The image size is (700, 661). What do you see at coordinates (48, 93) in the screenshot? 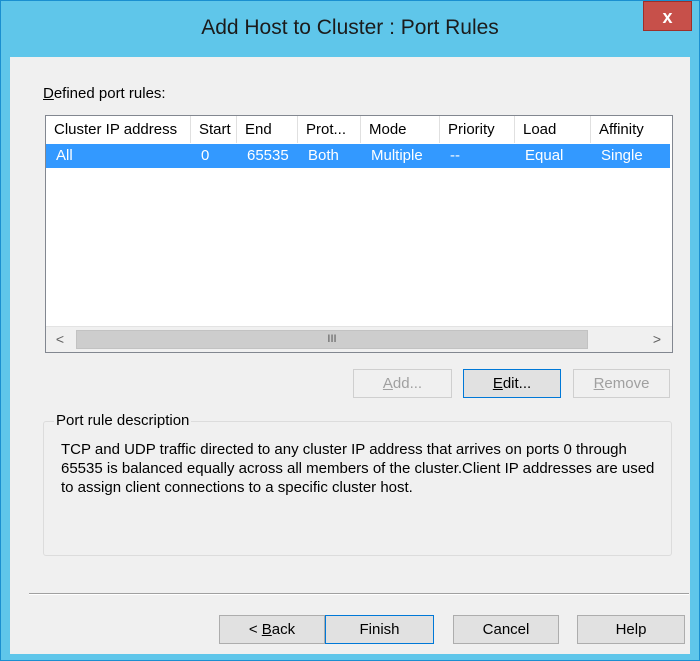
I see `defined-label-accelerator: D` at bounding box center [48, 93].